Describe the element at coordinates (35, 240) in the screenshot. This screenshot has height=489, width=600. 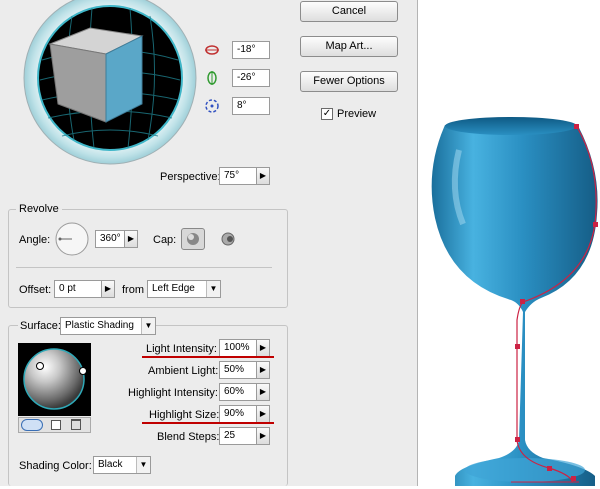
I see `angle-label: Angle:` at that location.